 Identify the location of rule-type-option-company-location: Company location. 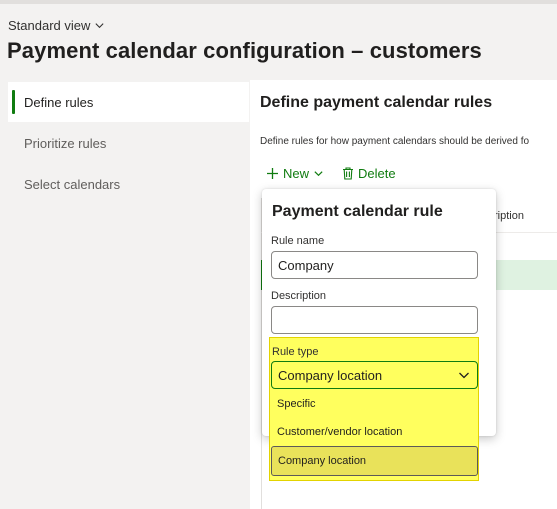
(374, 461).